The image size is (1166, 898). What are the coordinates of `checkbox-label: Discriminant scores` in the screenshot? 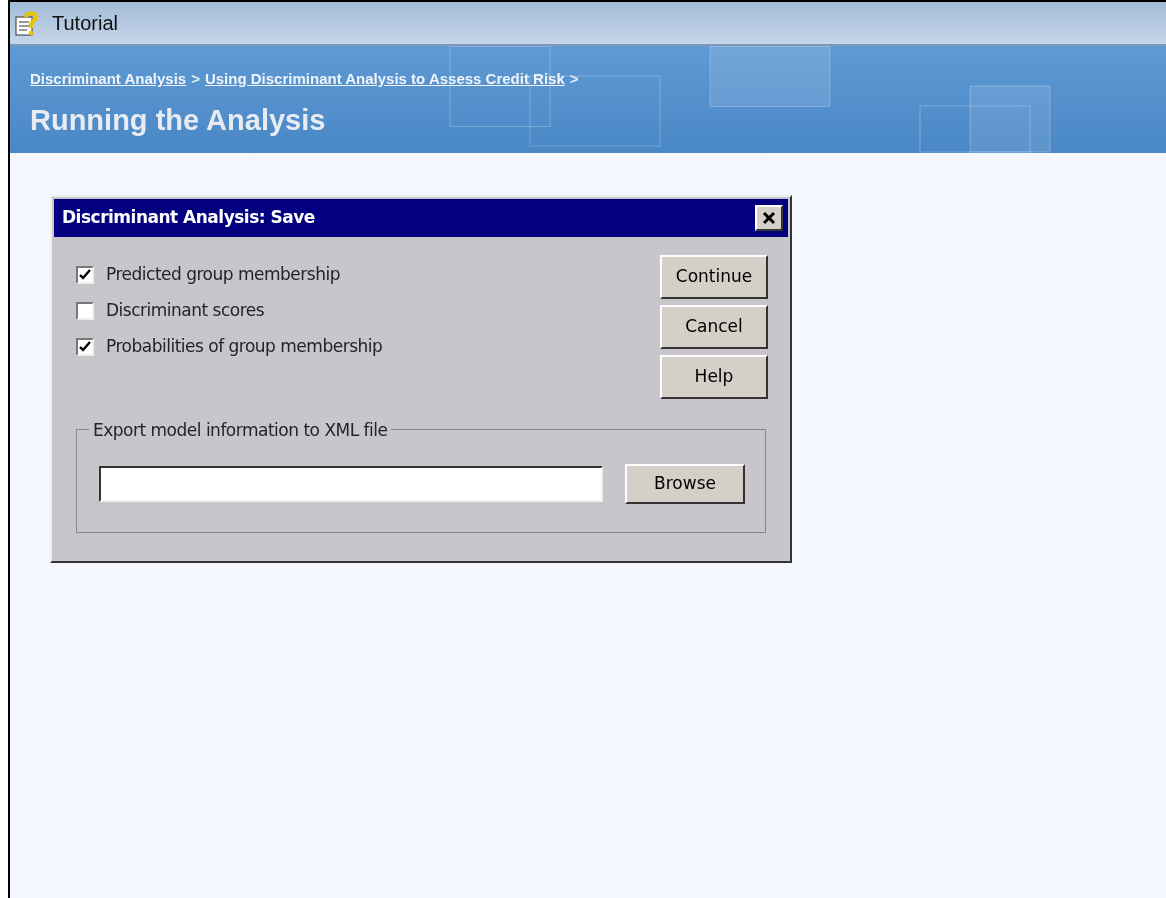 It's located at (185, 311).